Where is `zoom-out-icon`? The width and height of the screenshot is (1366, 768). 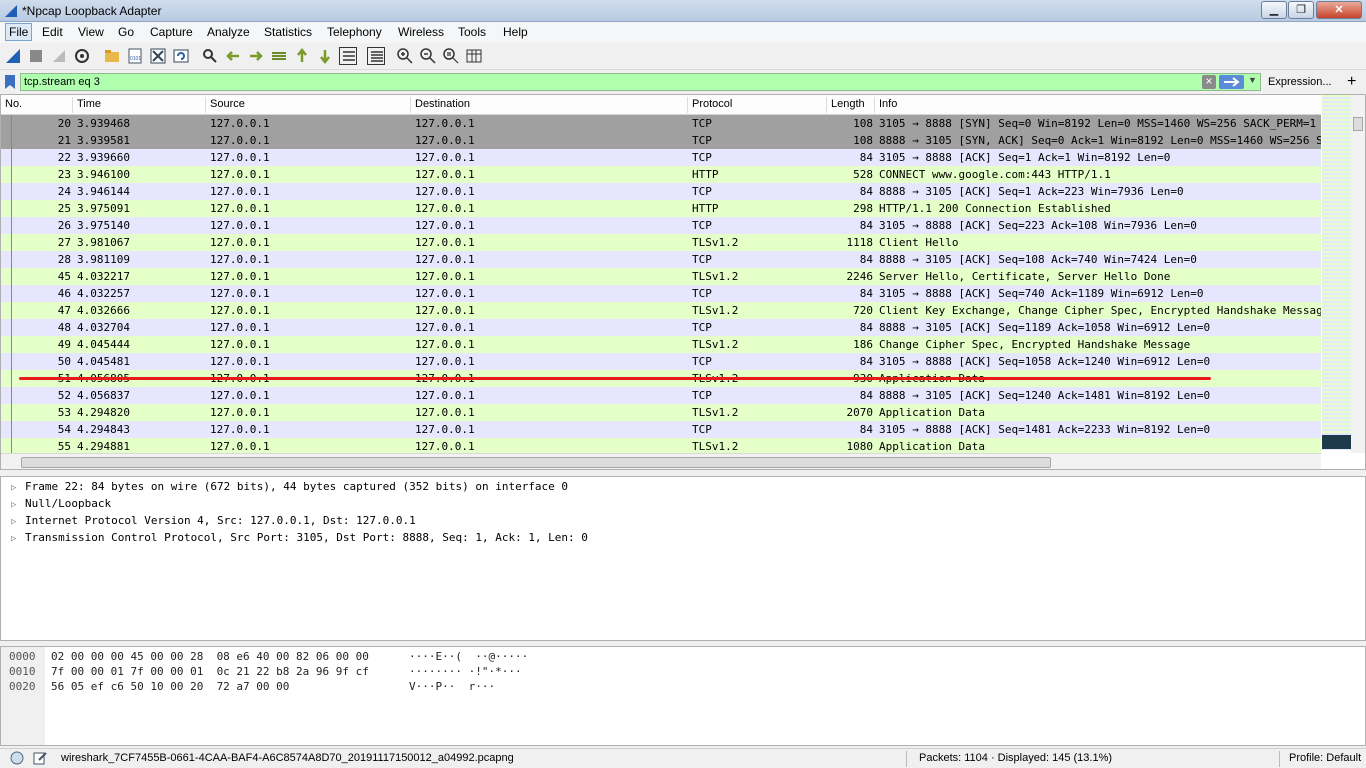 zoom-out-icon is located at coordinates (428, 56).